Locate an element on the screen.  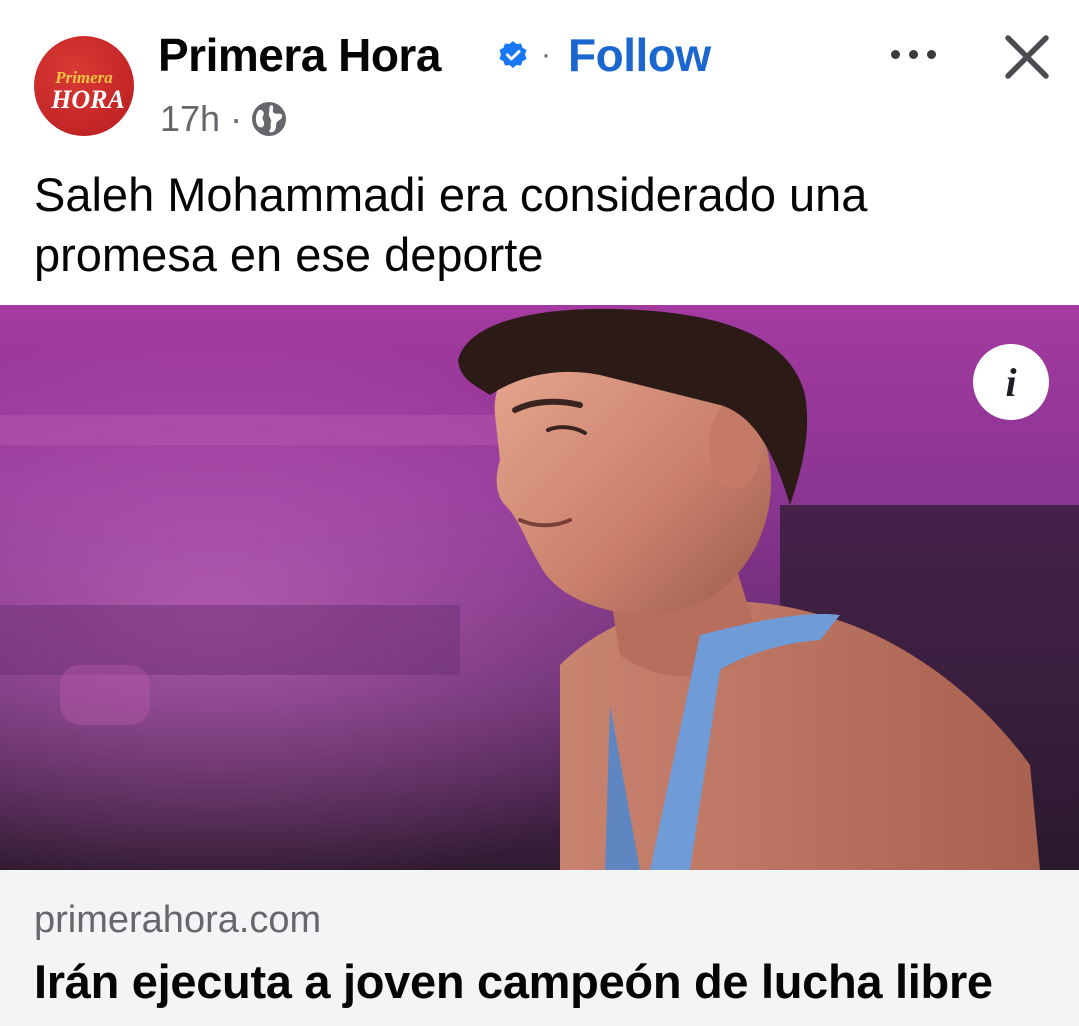
ad-info-button: i is located at coordinates (1011, 382).